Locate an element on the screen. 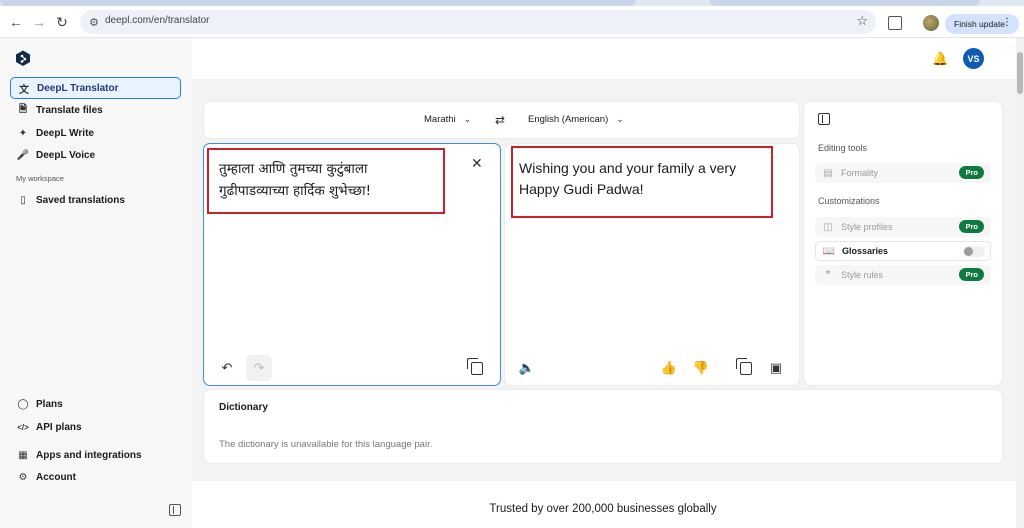  clear-text-icon: ✕ is located at coordinates (477, 163).